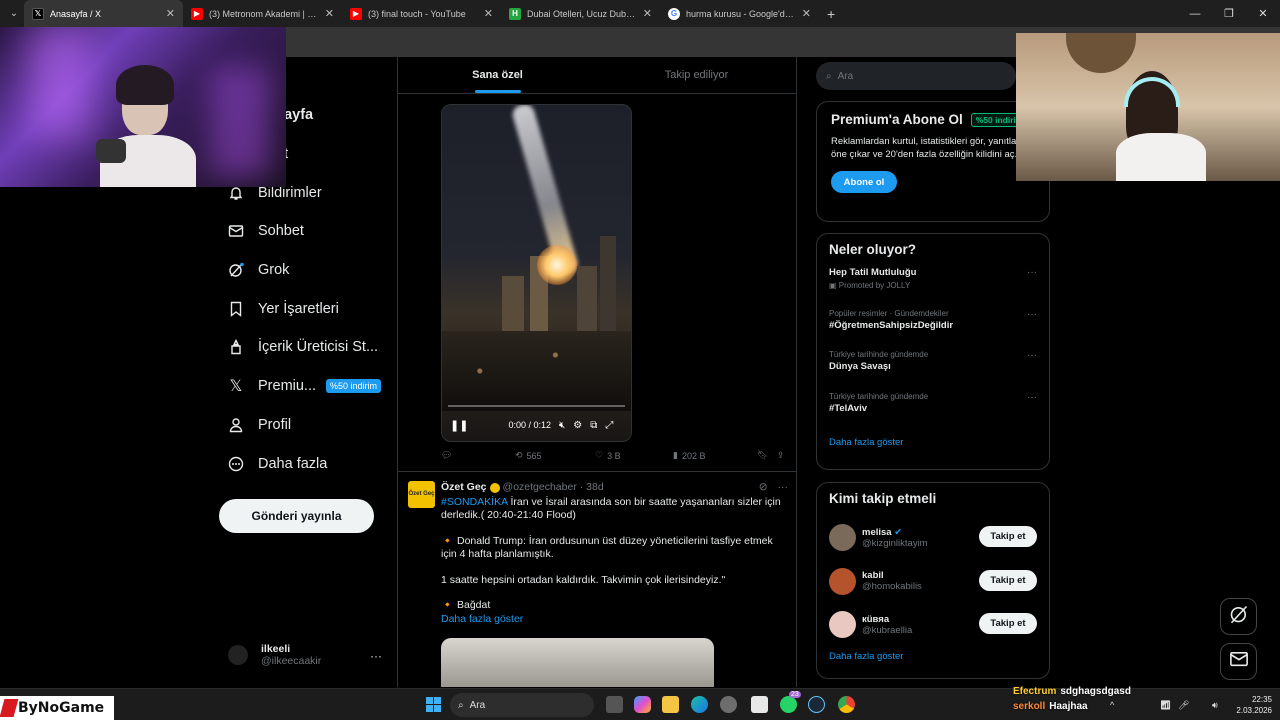 The width and height of the screenshot is (1280, 720). I want to click on sidebar-item-grok: Grok, so click(308, 270).